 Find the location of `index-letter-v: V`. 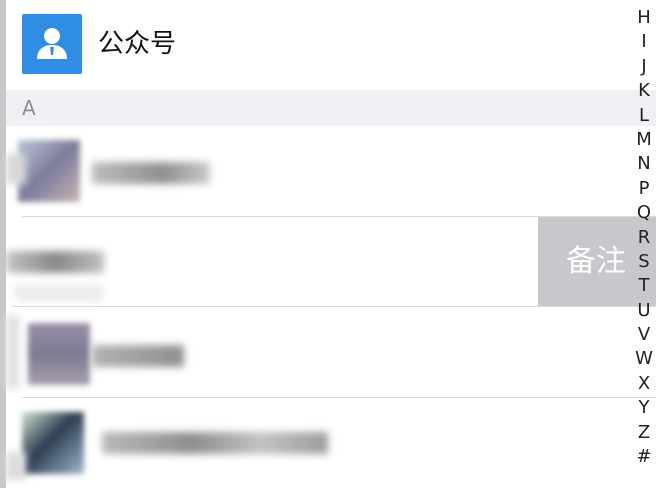

index-letter-v: V is located at coordinates (644, 335).